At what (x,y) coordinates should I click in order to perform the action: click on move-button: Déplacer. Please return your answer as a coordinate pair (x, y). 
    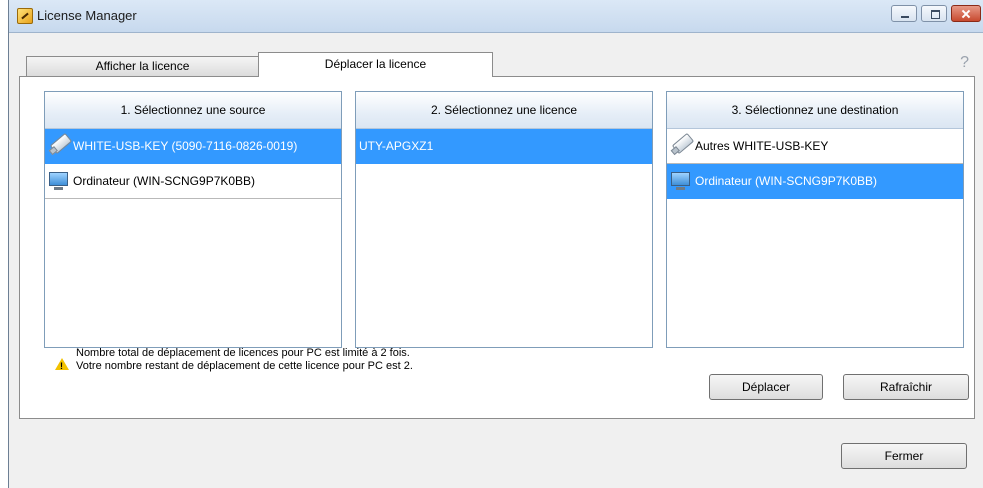
    Looking at the image, I should click on (766, 387).